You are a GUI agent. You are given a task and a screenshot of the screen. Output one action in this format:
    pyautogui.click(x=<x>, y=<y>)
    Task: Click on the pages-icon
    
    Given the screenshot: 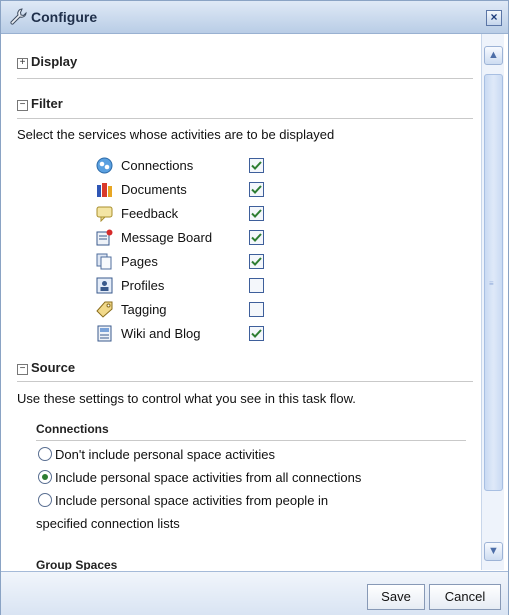 What is the action you would take?
    pyautogui.click(x=104, y=261)
    